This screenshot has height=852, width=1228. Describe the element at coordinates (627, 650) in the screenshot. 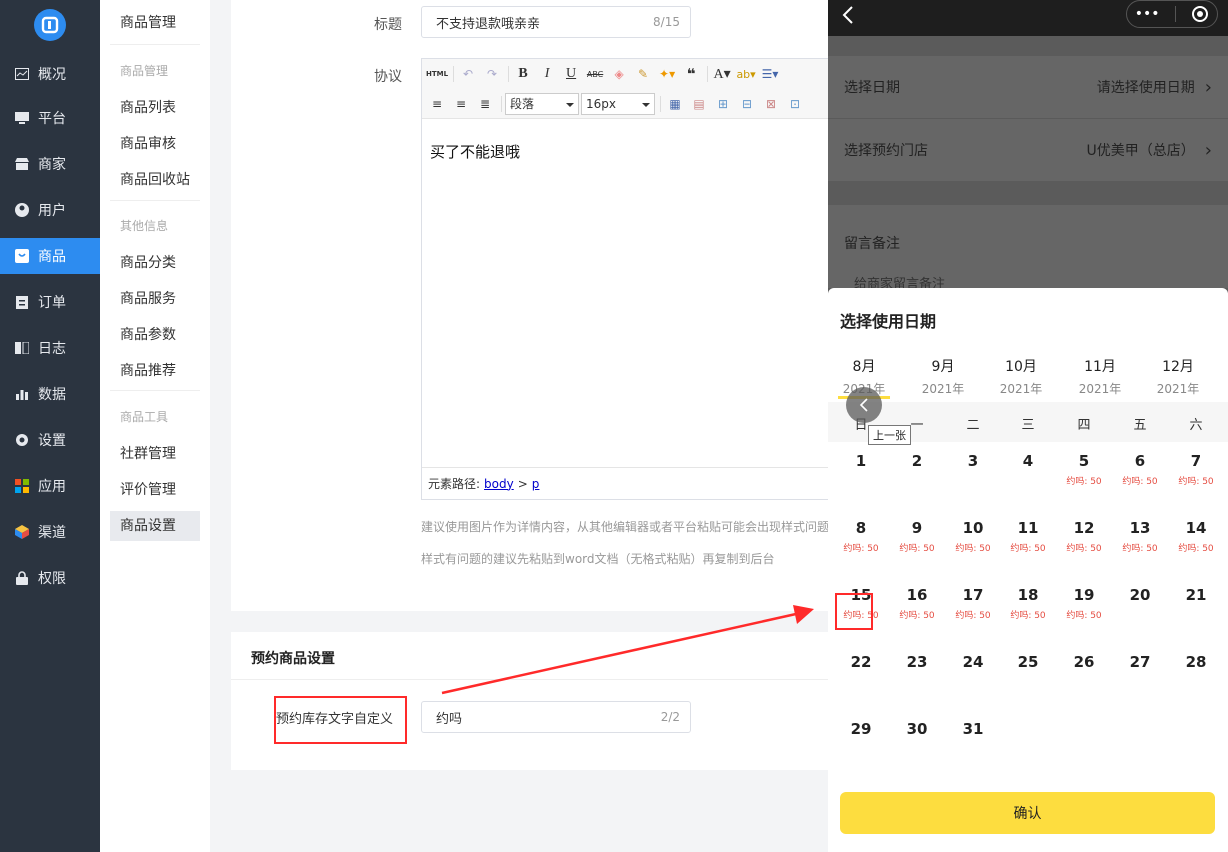

I see `annotation-arrow` at that location.